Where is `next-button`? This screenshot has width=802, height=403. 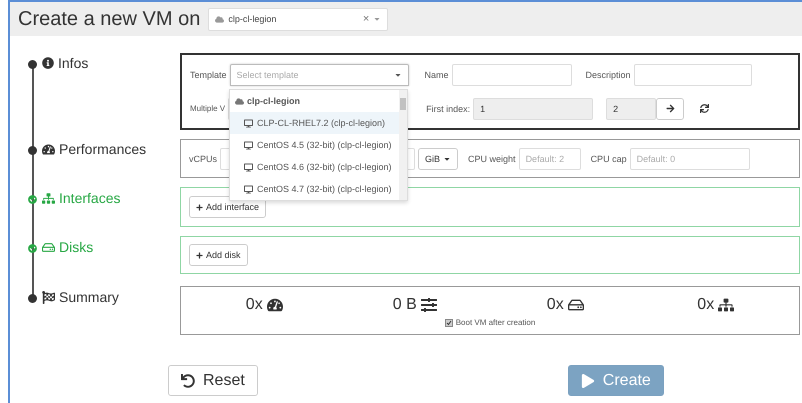 next-button is located at coordinates (670, 109).